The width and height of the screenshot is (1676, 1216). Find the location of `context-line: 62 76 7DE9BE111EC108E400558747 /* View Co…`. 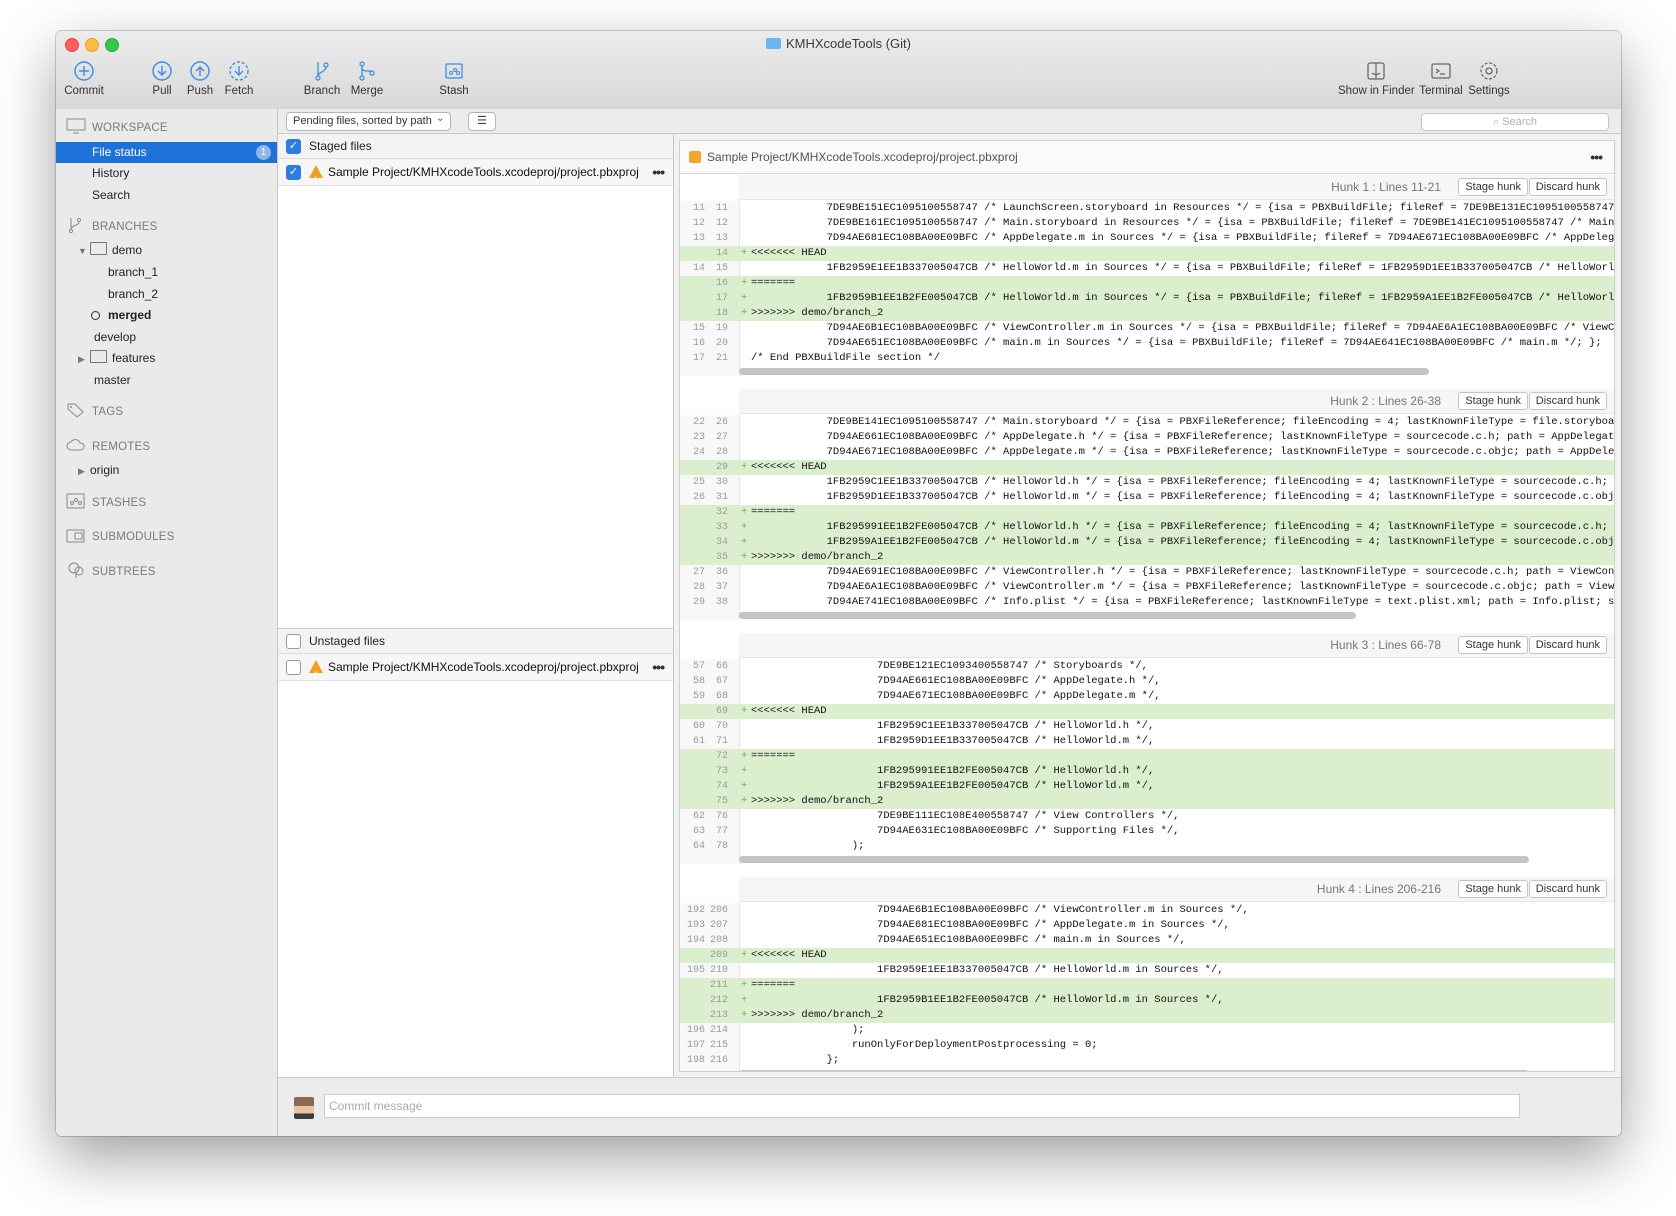

context-line: 62 76 7DE9BE111EC108E400558747 /* View Co… is located at coordinates (1147, 816).